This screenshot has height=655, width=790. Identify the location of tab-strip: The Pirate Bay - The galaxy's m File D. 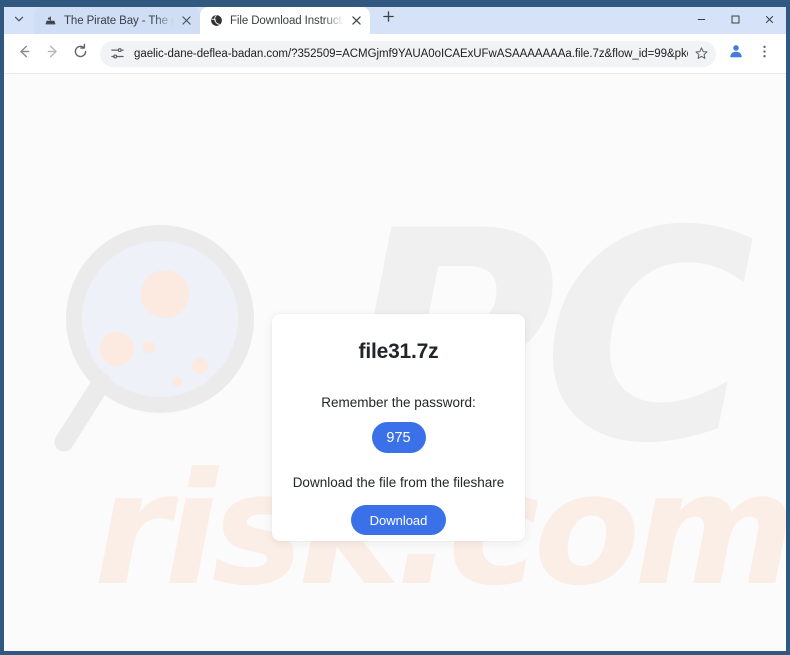
(395, 19).